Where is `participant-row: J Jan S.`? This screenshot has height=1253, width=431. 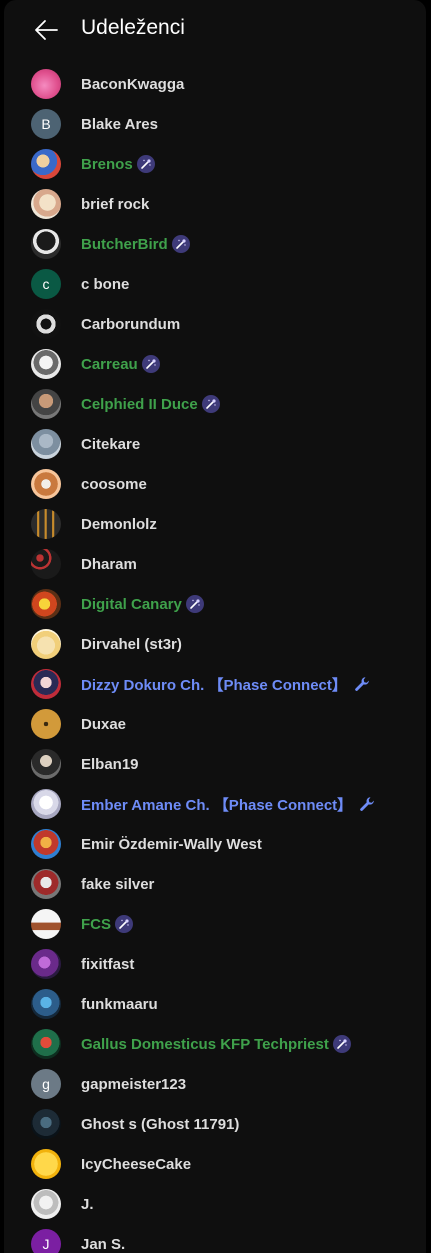 participant-row: J Jan S. is located at coordinates (215, 1238).